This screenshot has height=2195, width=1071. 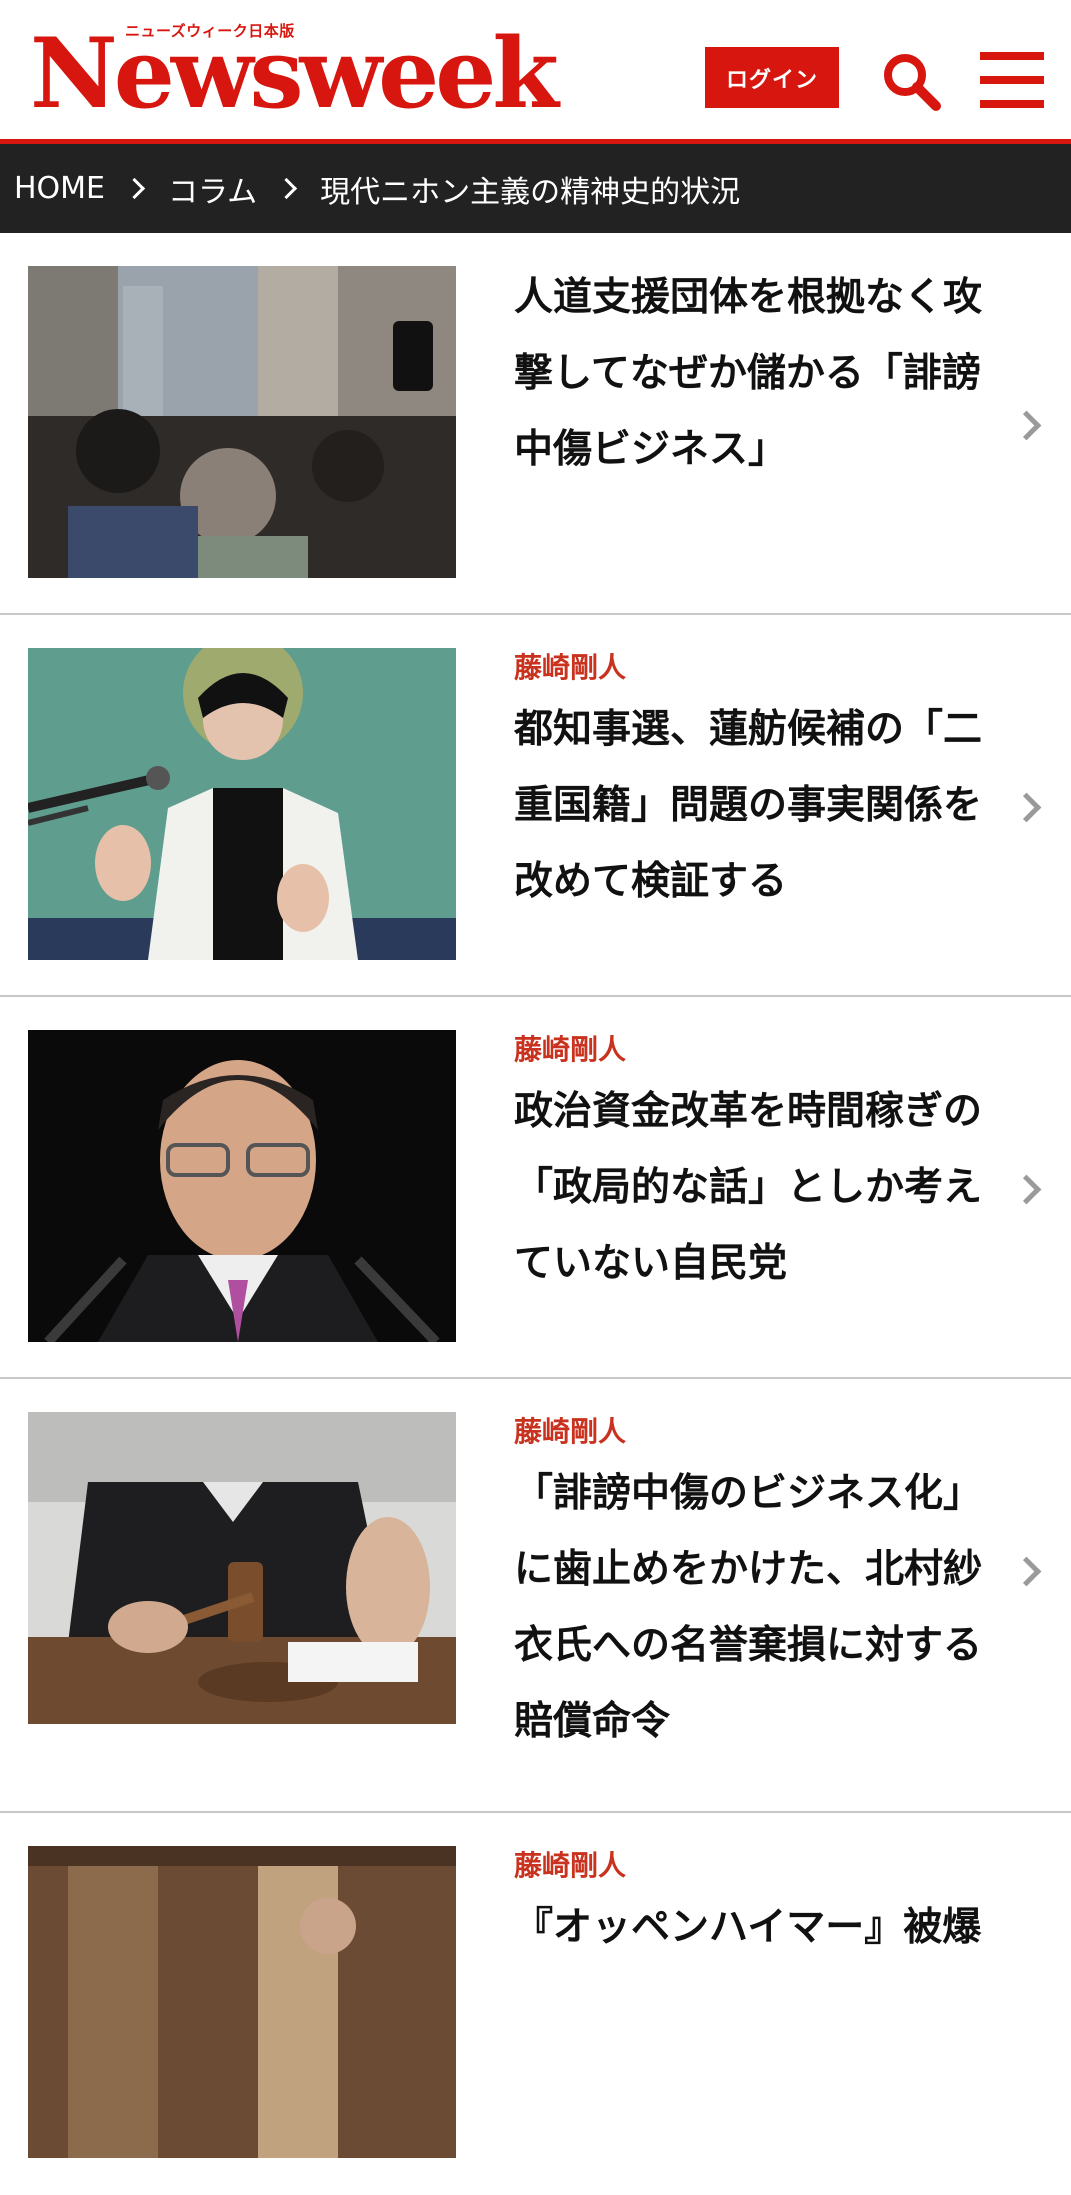 I want to click on article-thumbnail-partial, so click(x=242, y=2002).